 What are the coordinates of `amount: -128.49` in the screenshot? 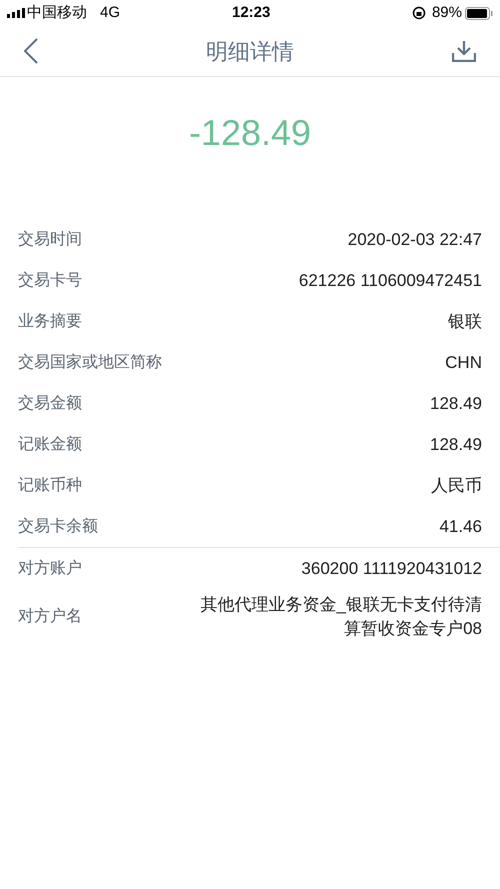 It's located at (250, 132).